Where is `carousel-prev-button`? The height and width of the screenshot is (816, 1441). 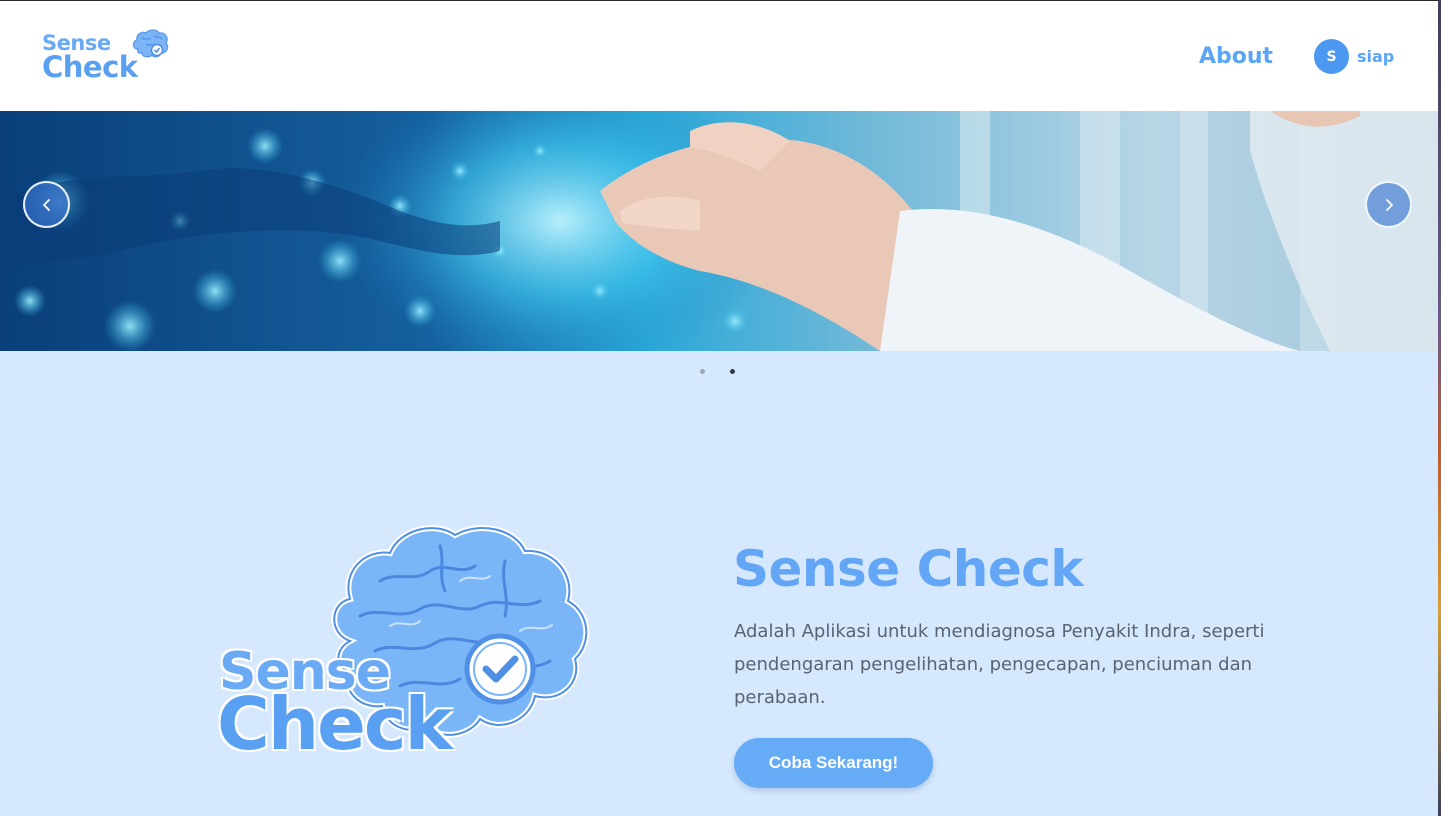 carousel-prev-button is located at coordinates (46, 204).